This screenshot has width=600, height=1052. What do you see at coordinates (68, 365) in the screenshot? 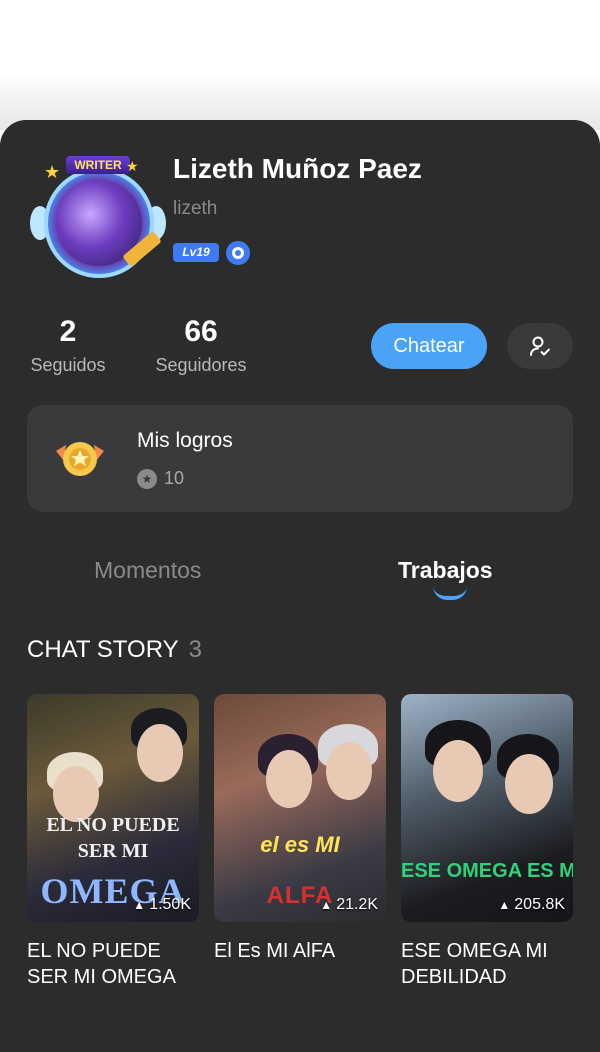
I see `stat-following-label: Seguidos` at bounding box center [68, 365].